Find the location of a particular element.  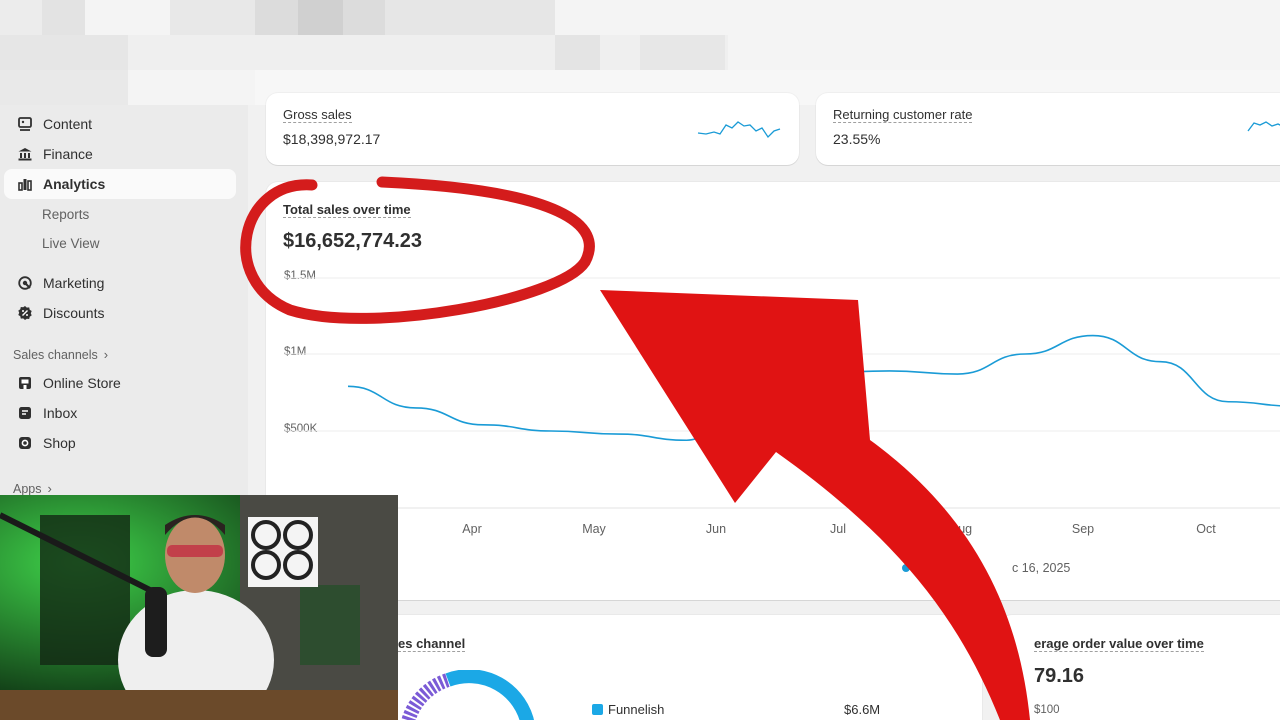

channel-donut-chart is located at coordinates (467, 695).